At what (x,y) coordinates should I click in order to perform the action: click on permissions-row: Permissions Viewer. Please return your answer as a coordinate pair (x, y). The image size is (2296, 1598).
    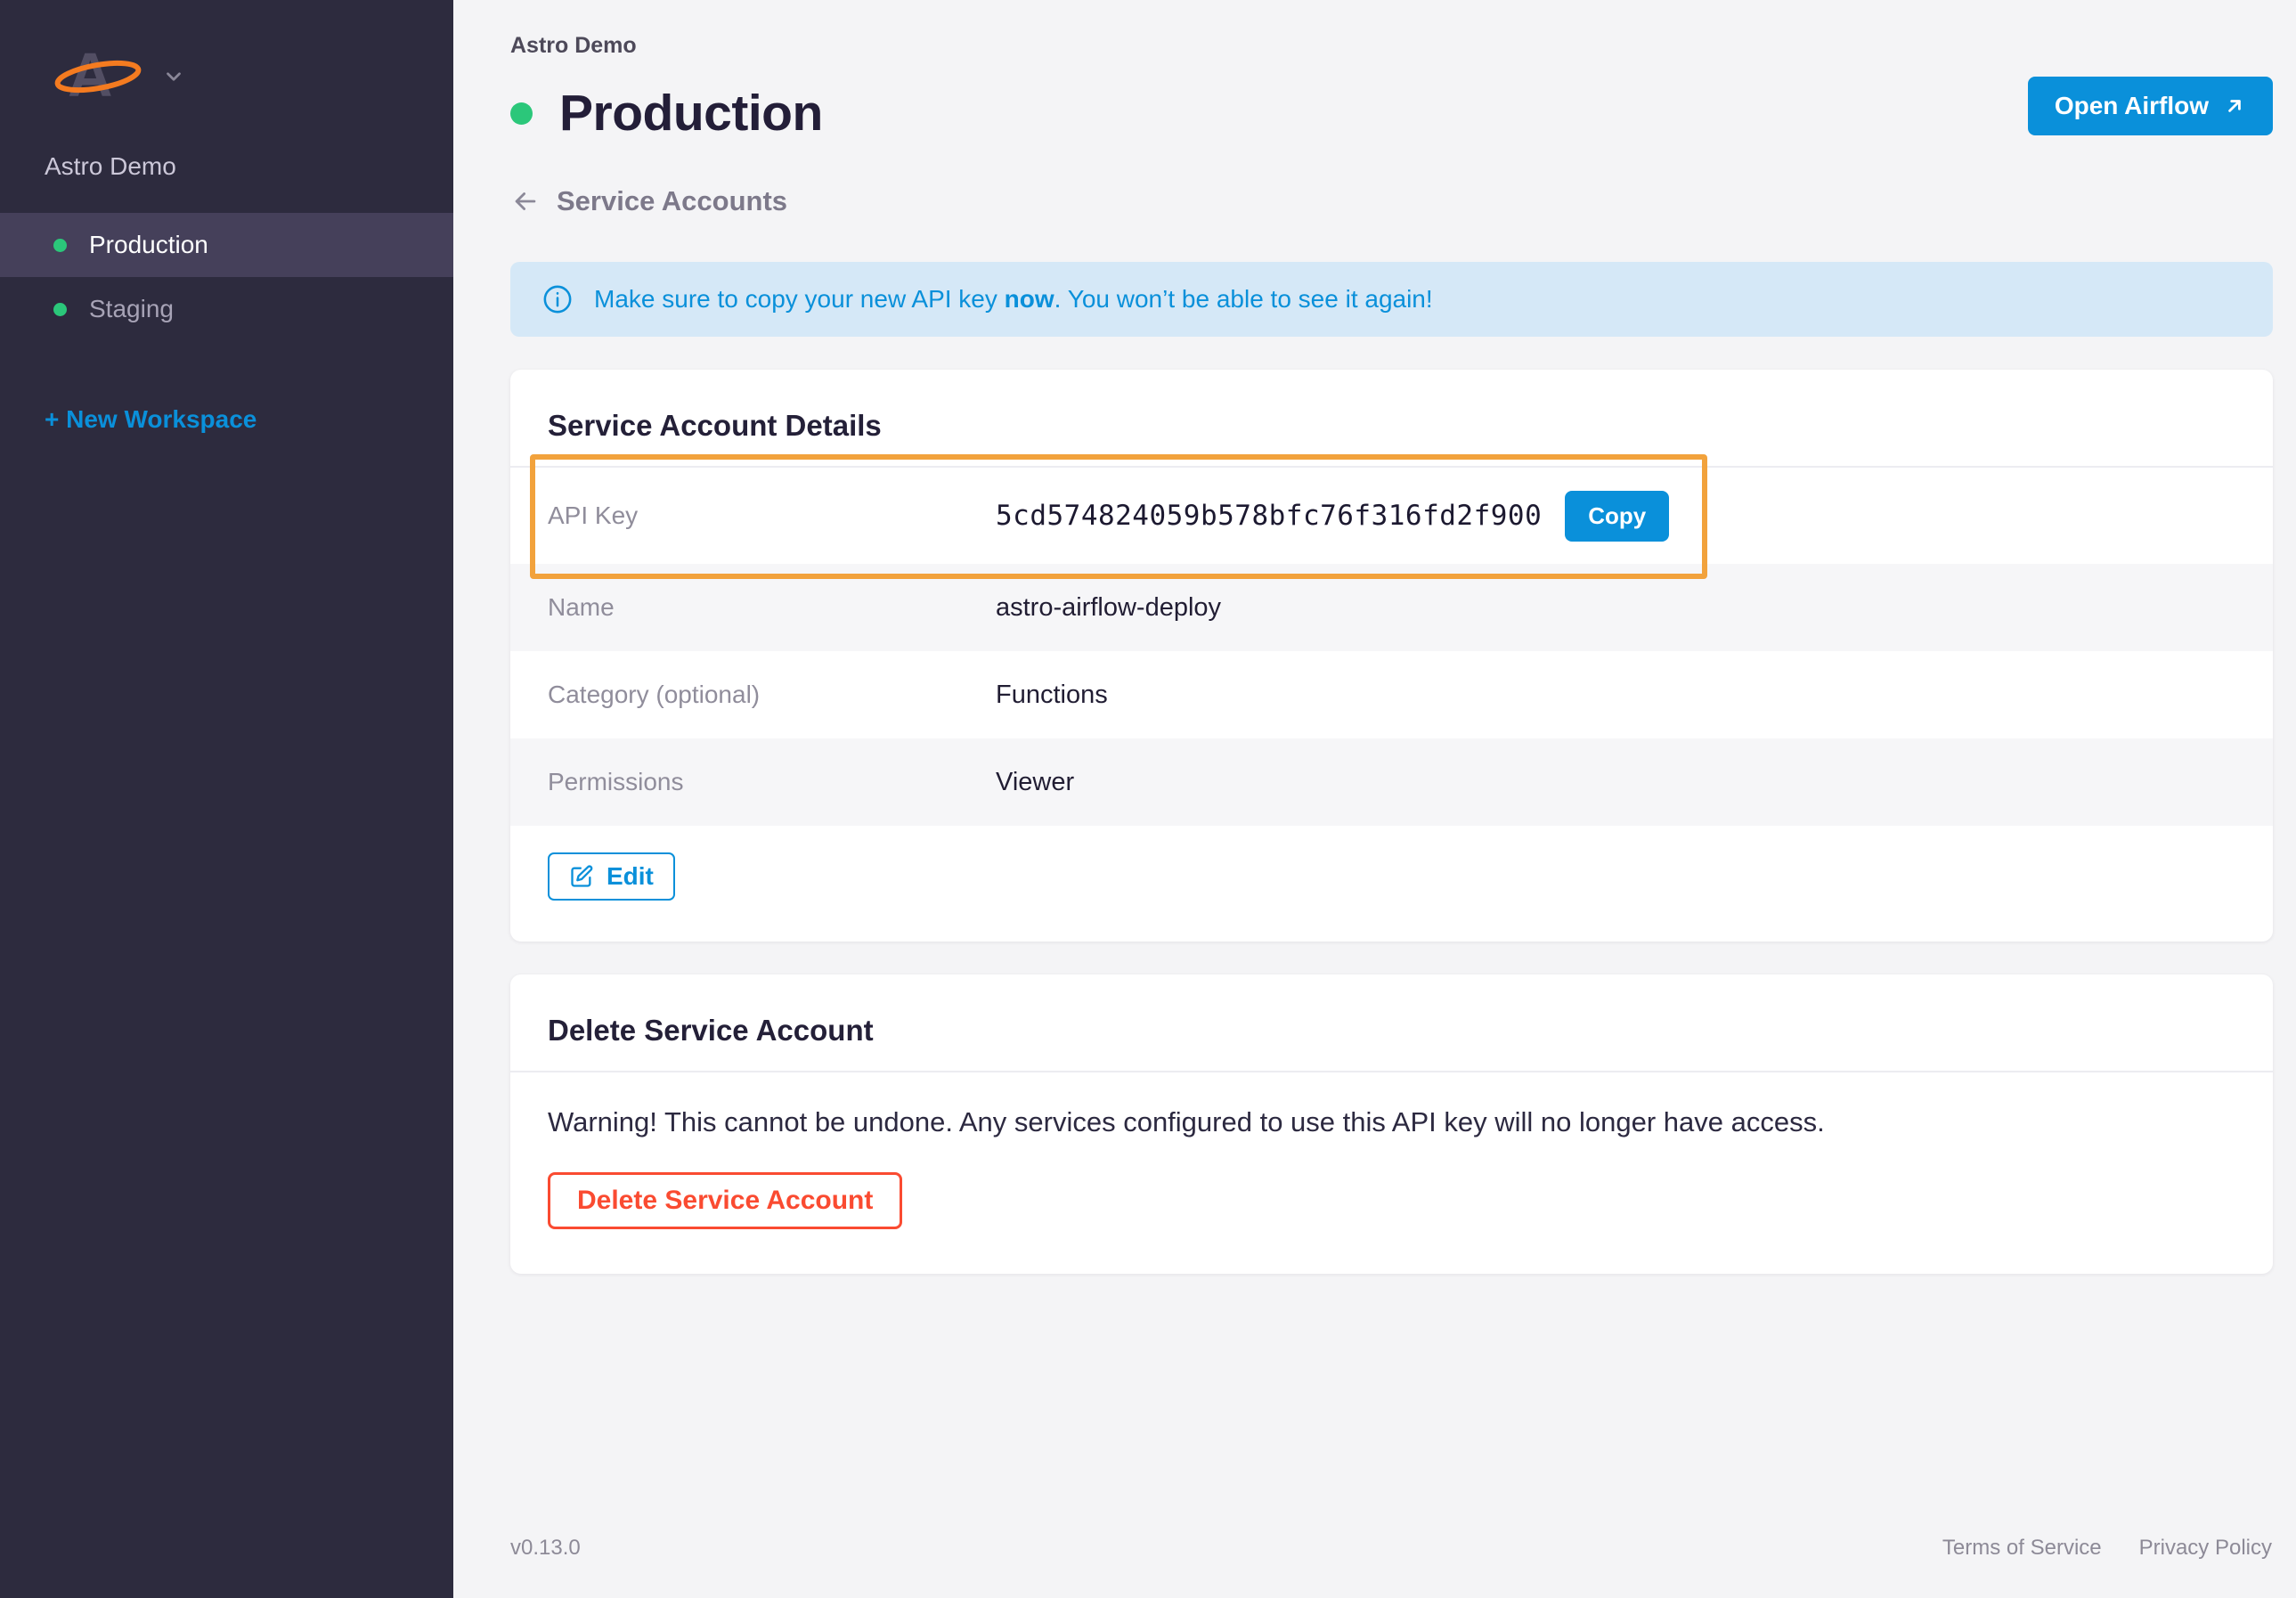
    Looking at the image, I should click on (1391, 782).